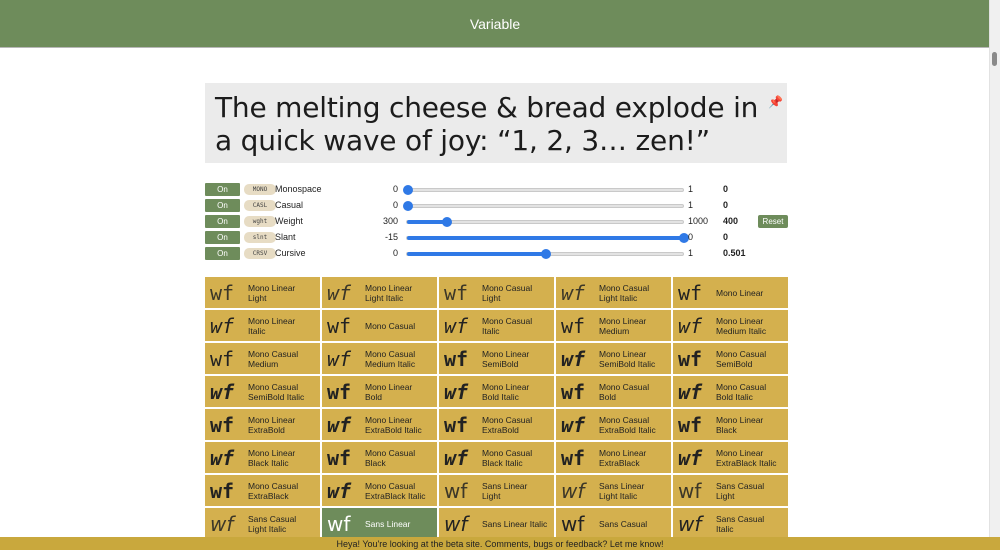 This screenshot has width=1000, height=550. What do you see at coordinates (491, 495) in the screenshot?
I see `style-name-line2: Light` at bounding box center [491, 495].